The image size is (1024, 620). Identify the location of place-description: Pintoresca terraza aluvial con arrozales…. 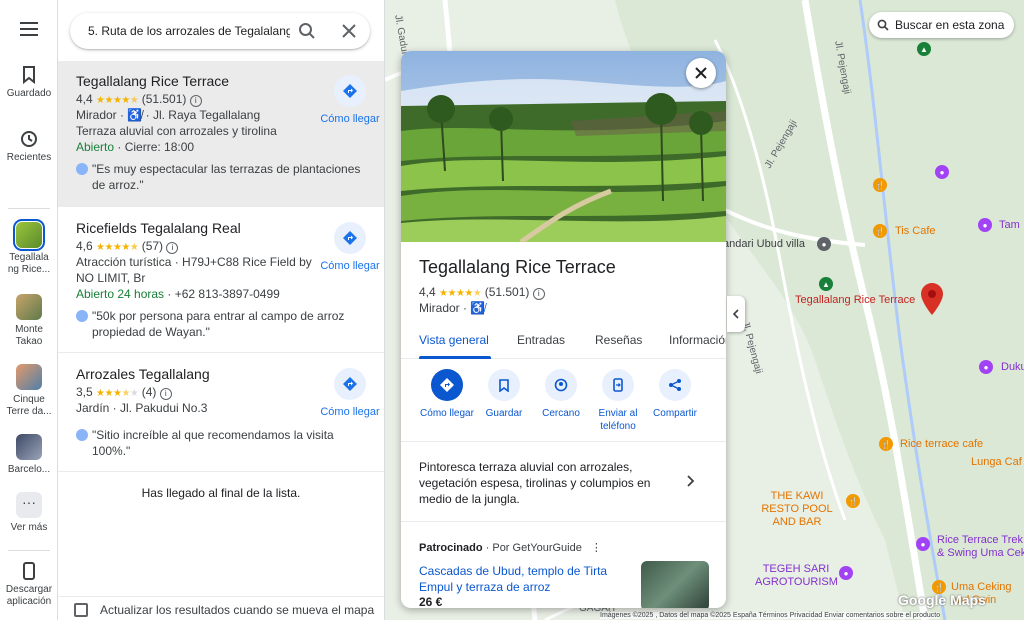
(544, 483).